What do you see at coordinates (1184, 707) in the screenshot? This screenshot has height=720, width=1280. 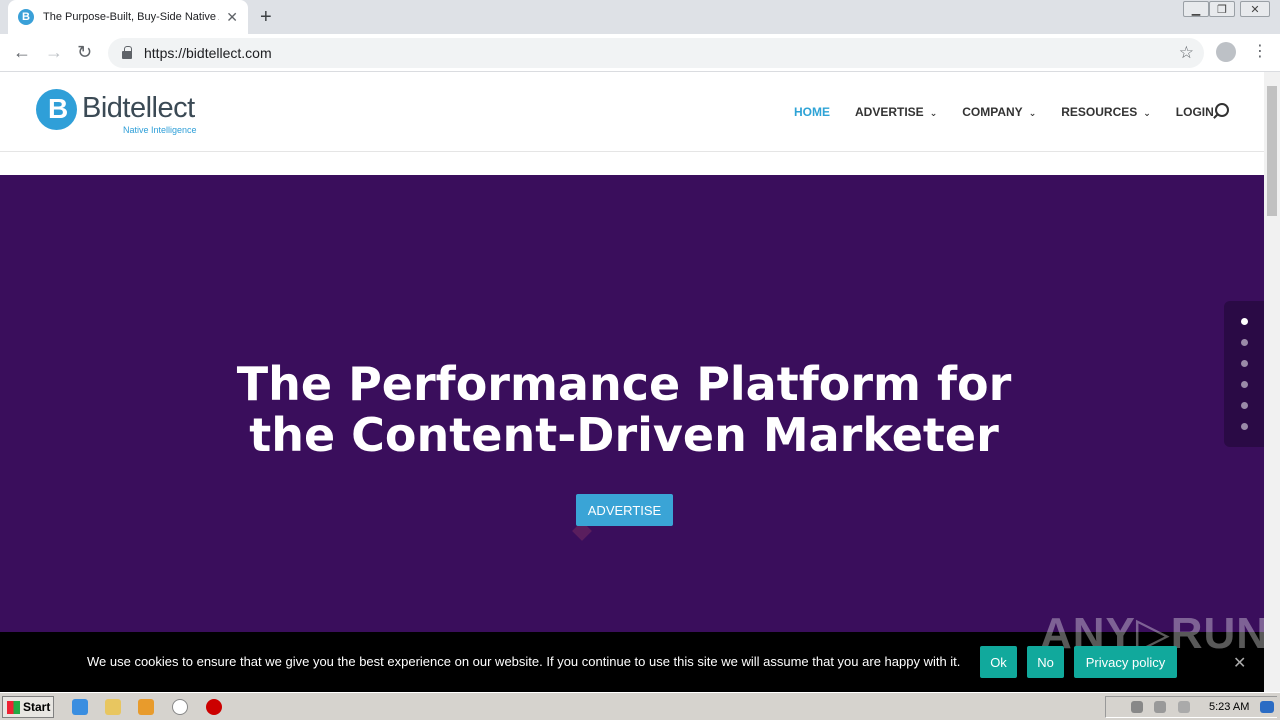 I see `action-center-flag-icon` at bounding box center [1184, 707].